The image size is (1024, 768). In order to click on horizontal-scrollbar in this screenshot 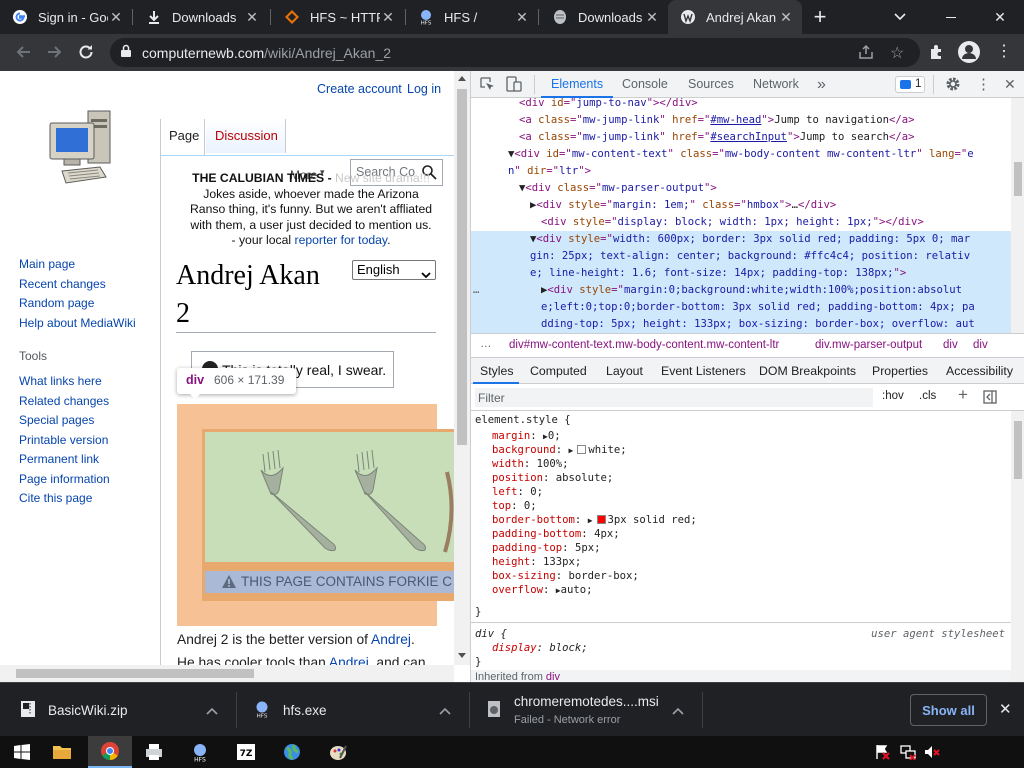, I will do `click(227, 673)`.